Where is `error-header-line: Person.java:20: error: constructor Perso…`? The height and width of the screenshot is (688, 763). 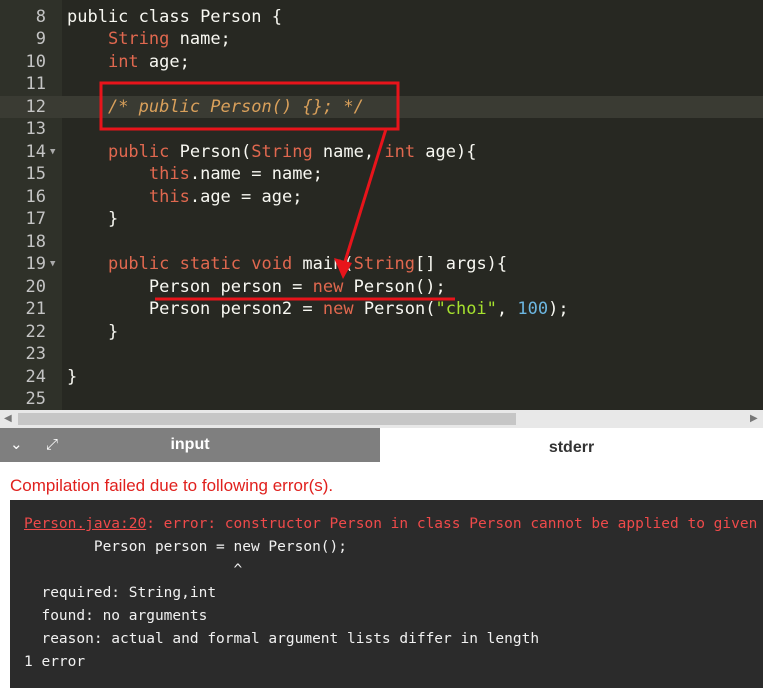 error-header-line: Person.java:20: error: constructor Perso… is located at coordinates (393, 524).